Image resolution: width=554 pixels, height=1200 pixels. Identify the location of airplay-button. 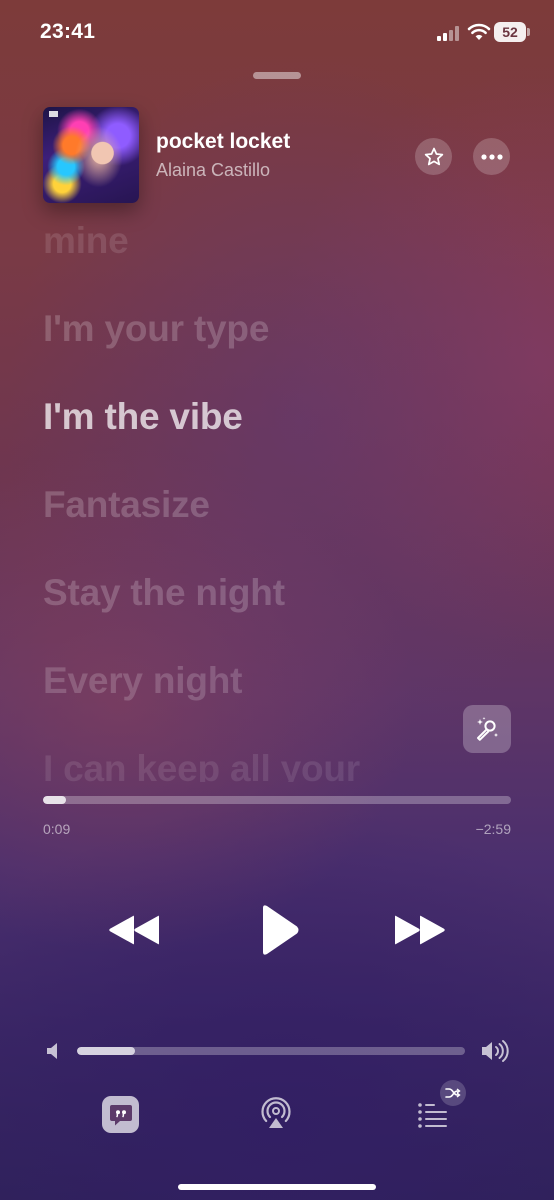
(276, 1114).